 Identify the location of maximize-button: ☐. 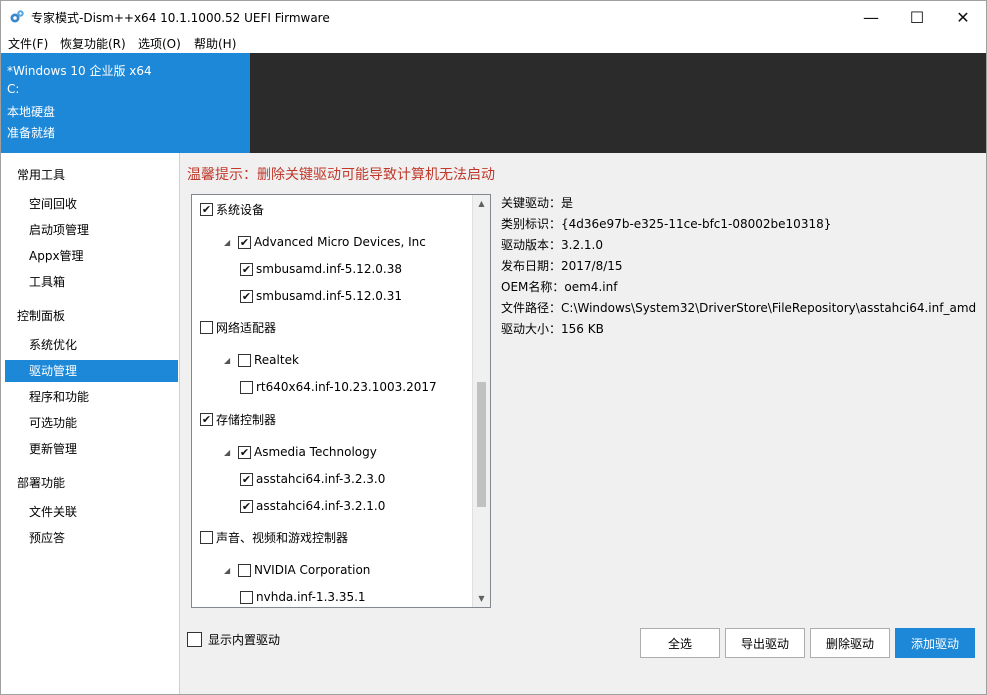
(917, 17).